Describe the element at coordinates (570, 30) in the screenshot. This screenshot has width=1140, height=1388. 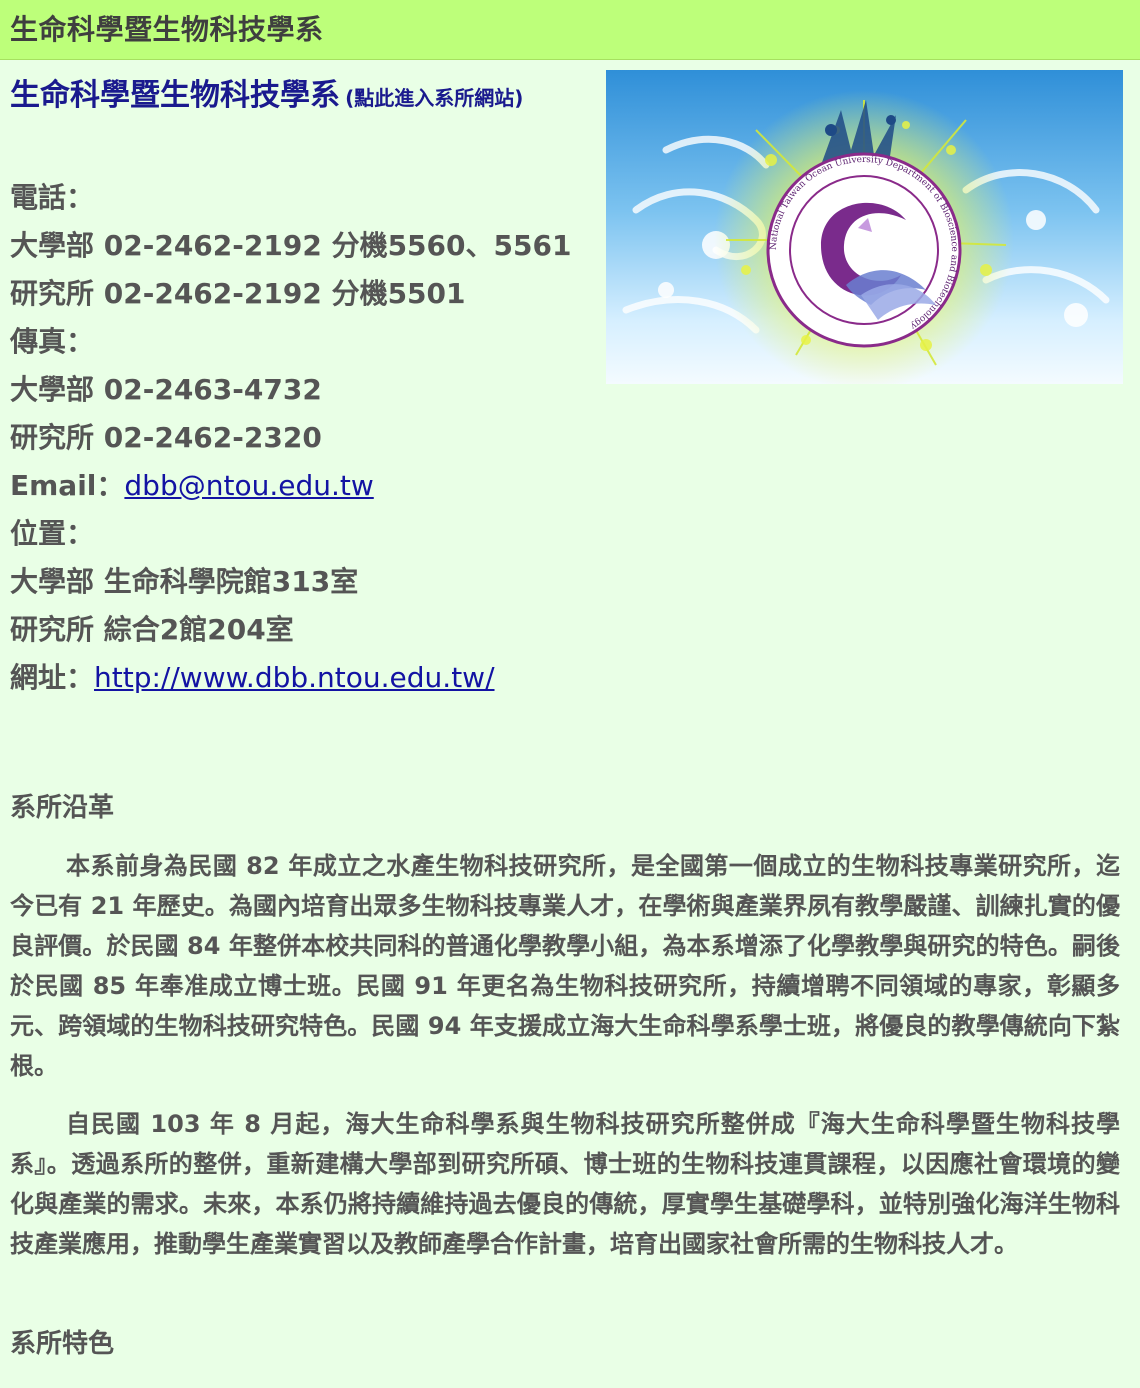
I see `header-bar: 生命科學暨生物科技學系` at that location.